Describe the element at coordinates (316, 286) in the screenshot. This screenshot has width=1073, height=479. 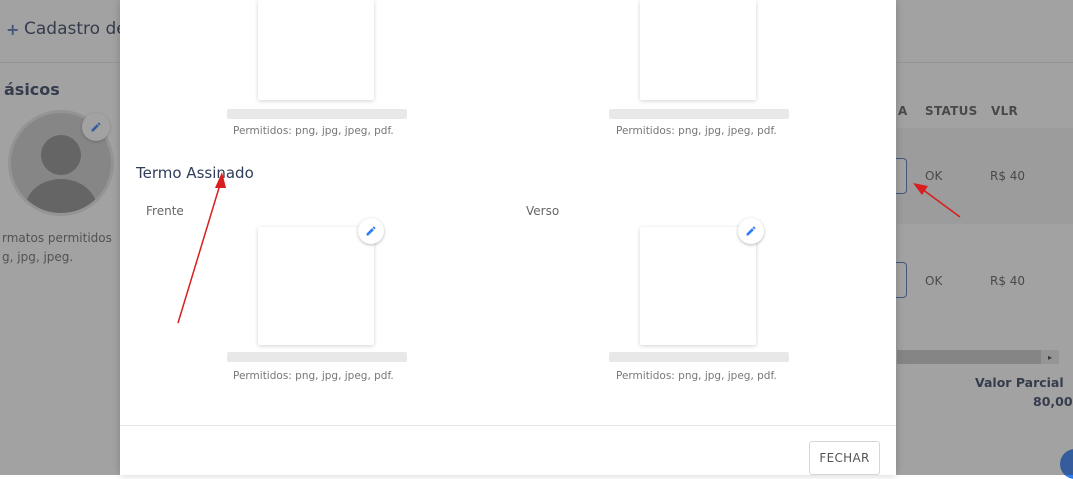
I see `front-upload-box` at that location.